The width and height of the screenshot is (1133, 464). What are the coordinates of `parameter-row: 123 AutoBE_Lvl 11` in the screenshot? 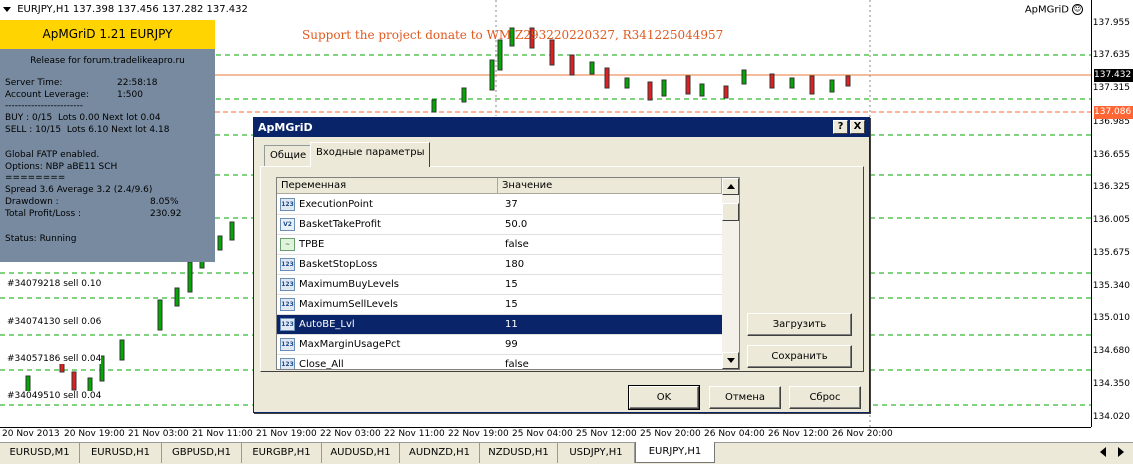 It's located at (499, 325).